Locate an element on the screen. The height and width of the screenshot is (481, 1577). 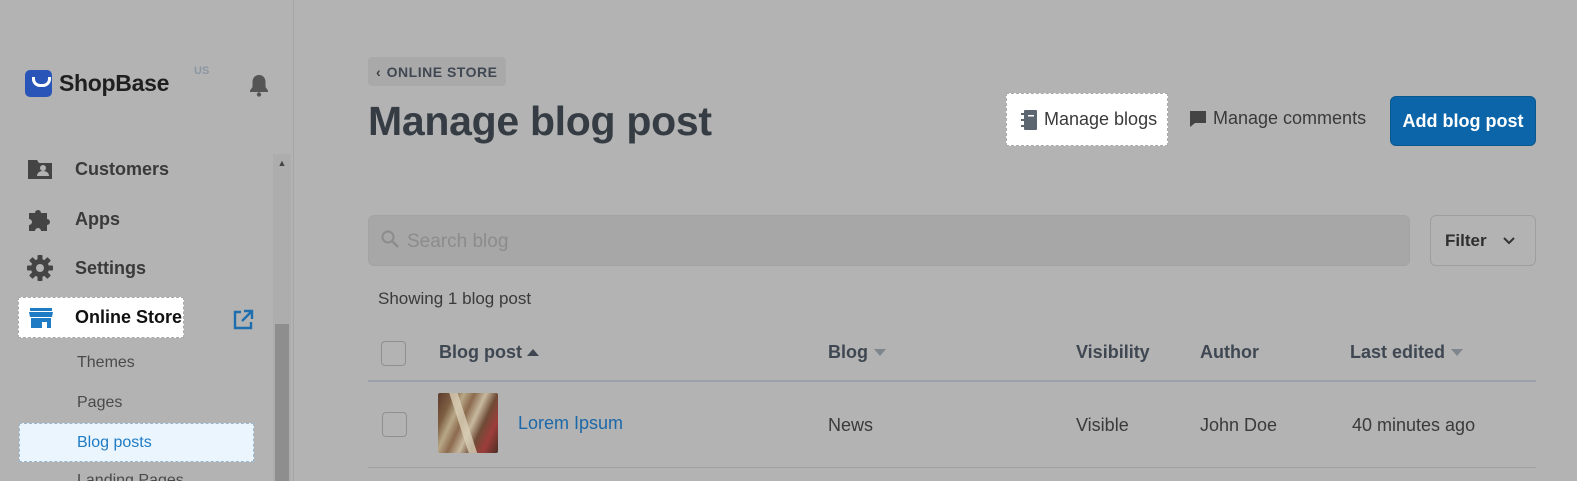
notebook-icon is located at coordinates (1029, 120).